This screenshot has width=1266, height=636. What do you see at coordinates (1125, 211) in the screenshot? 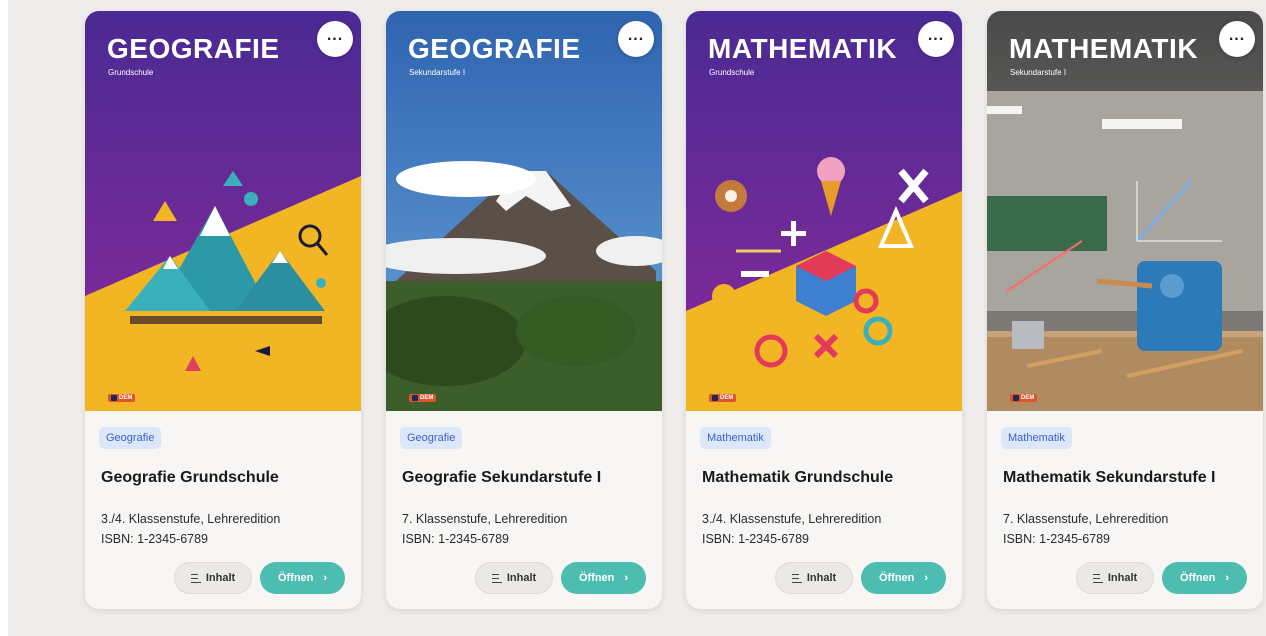
I see `book-cover: MATHEMATIK Sekundarstufe I DEM` at bounding box center [1125, 211].